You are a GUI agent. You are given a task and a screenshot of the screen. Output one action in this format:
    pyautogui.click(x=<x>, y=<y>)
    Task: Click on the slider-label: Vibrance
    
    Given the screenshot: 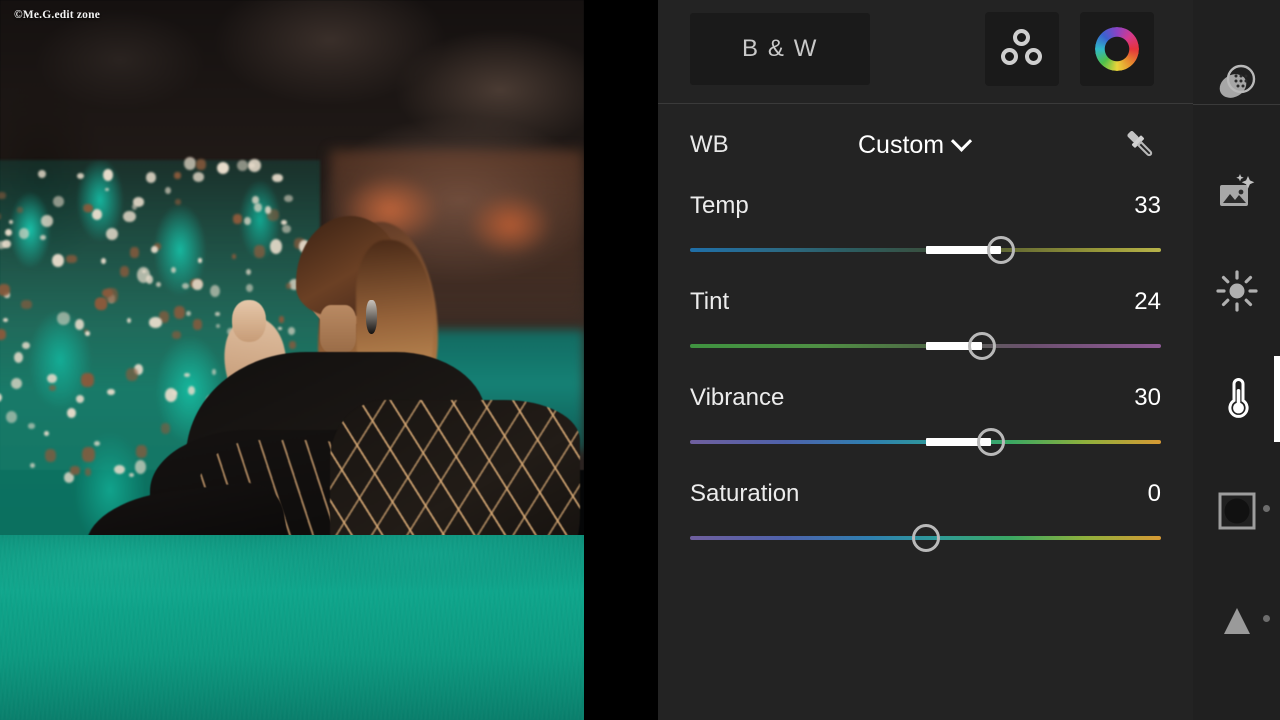 What is the action you would take?
    pyautogui.click(x=737, y=397)
    